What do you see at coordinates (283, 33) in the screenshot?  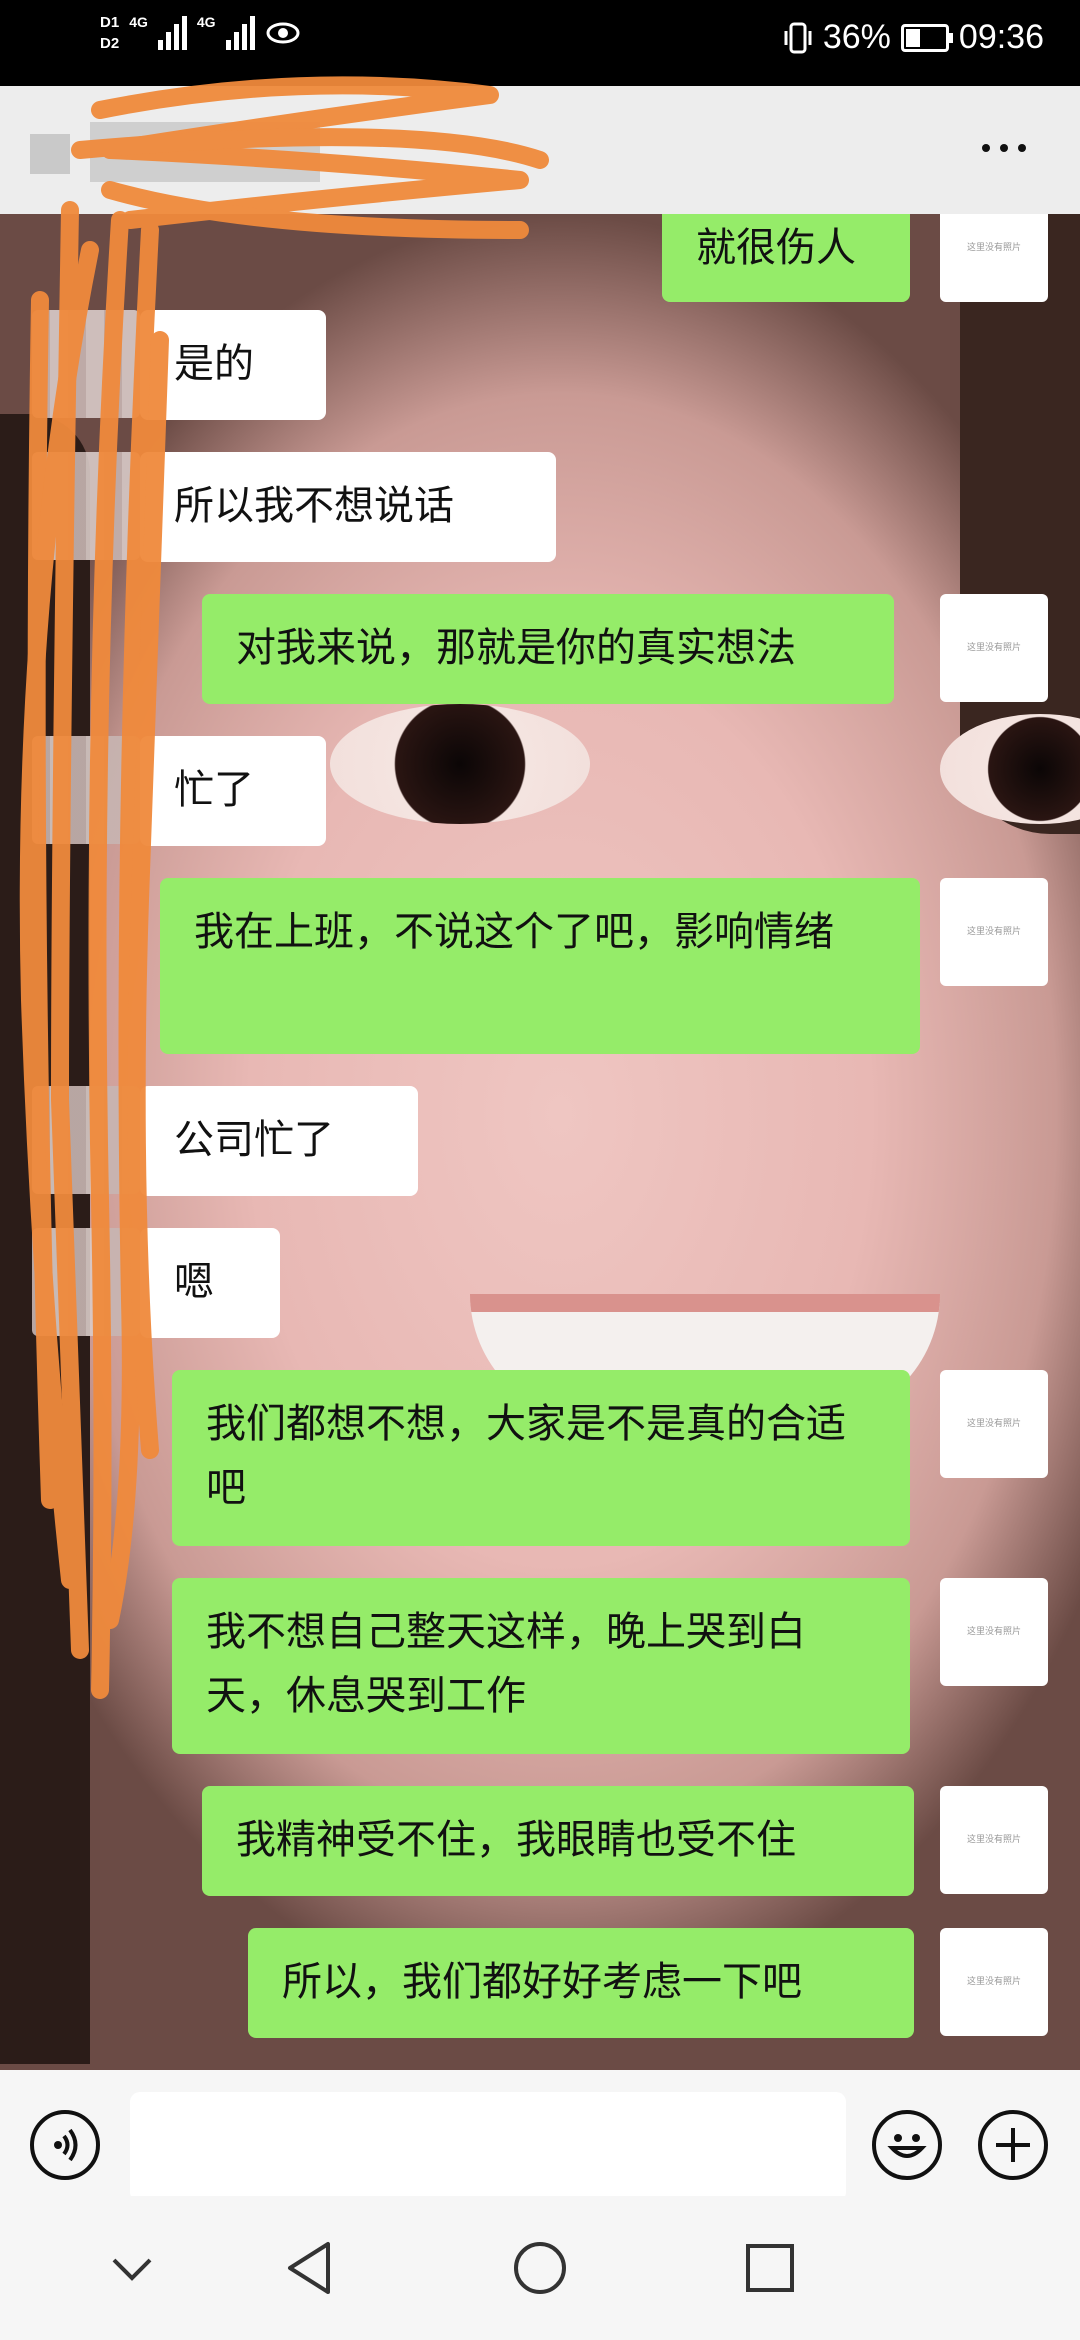 I see `eye-icon` at bounding box center [283, 33].